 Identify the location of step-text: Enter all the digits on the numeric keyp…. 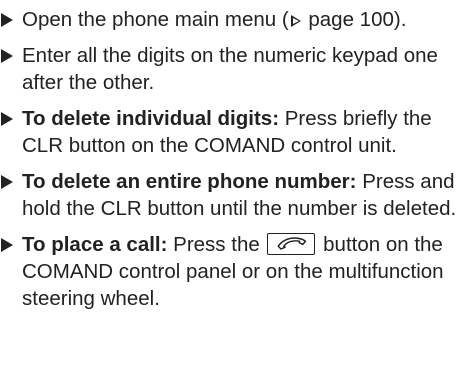
(230, 69).